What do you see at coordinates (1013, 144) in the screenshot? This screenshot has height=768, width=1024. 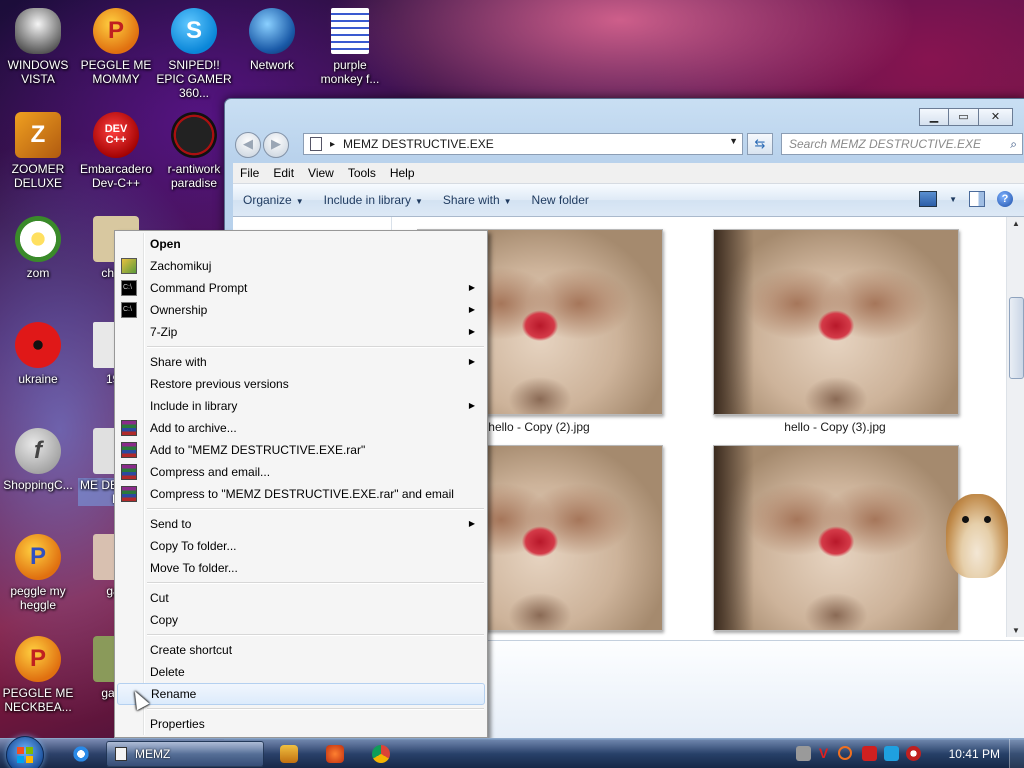 I see `search-icon: ⌕` at bounding box center [1013, 144].